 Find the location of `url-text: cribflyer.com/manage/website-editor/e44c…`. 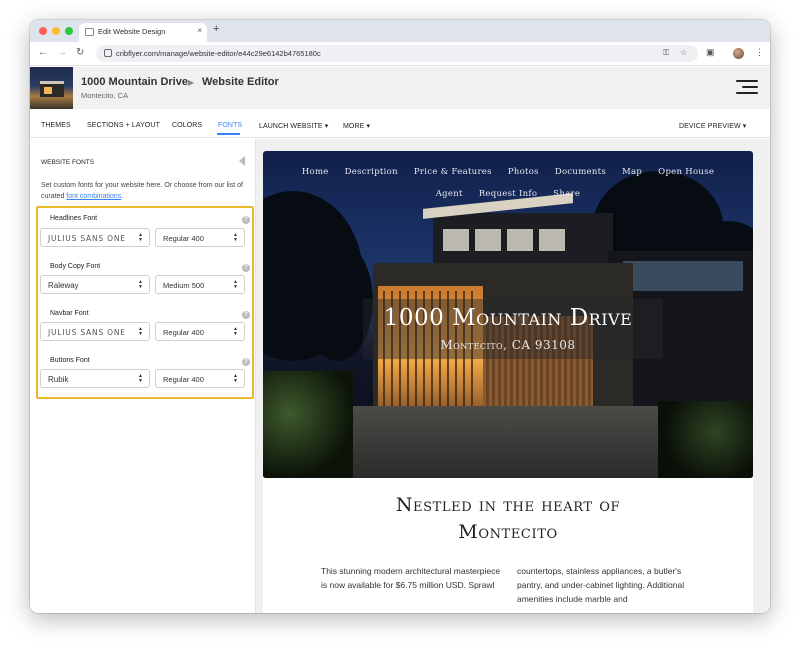

url-text: cribflyer.com/manage/website-editor/e44c… is located at coordinates (218, 53).